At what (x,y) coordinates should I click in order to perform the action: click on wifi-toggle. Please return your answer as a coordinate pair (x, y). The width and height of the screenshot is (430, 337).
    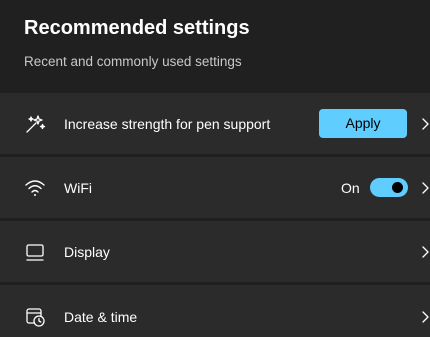
    Looking at the image, I should click on (389, 187).